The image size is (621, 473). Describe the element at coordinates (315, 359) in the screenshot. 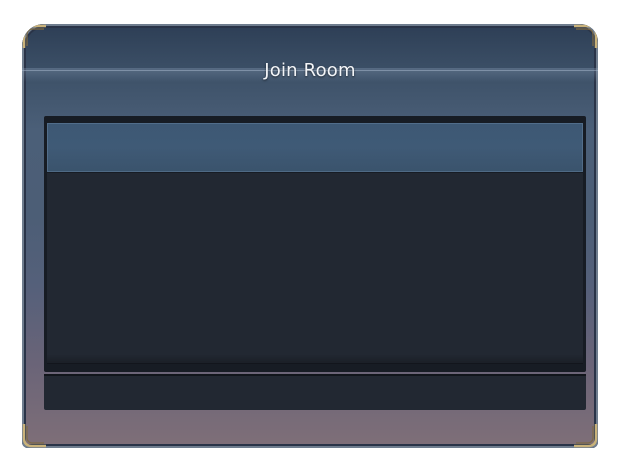

I see `room-list-shade` at that location.